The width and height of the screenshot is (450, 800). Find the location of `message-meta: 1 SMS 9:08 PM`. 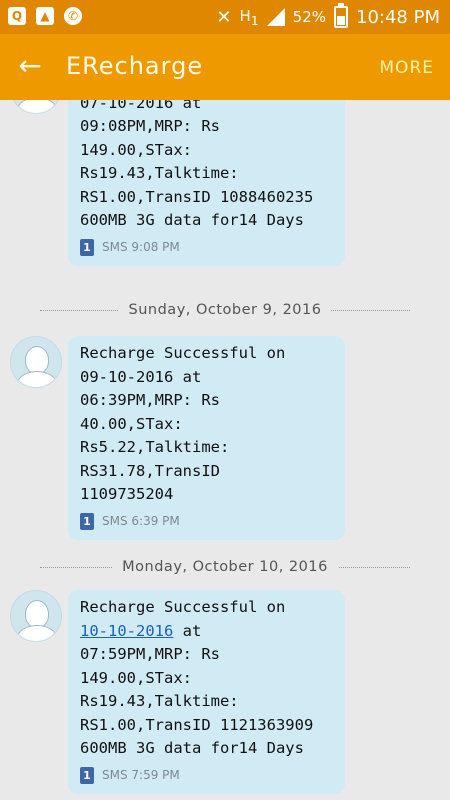

message-meta: 1 SMS 9:08 PM is located at coordinates (208, 247).